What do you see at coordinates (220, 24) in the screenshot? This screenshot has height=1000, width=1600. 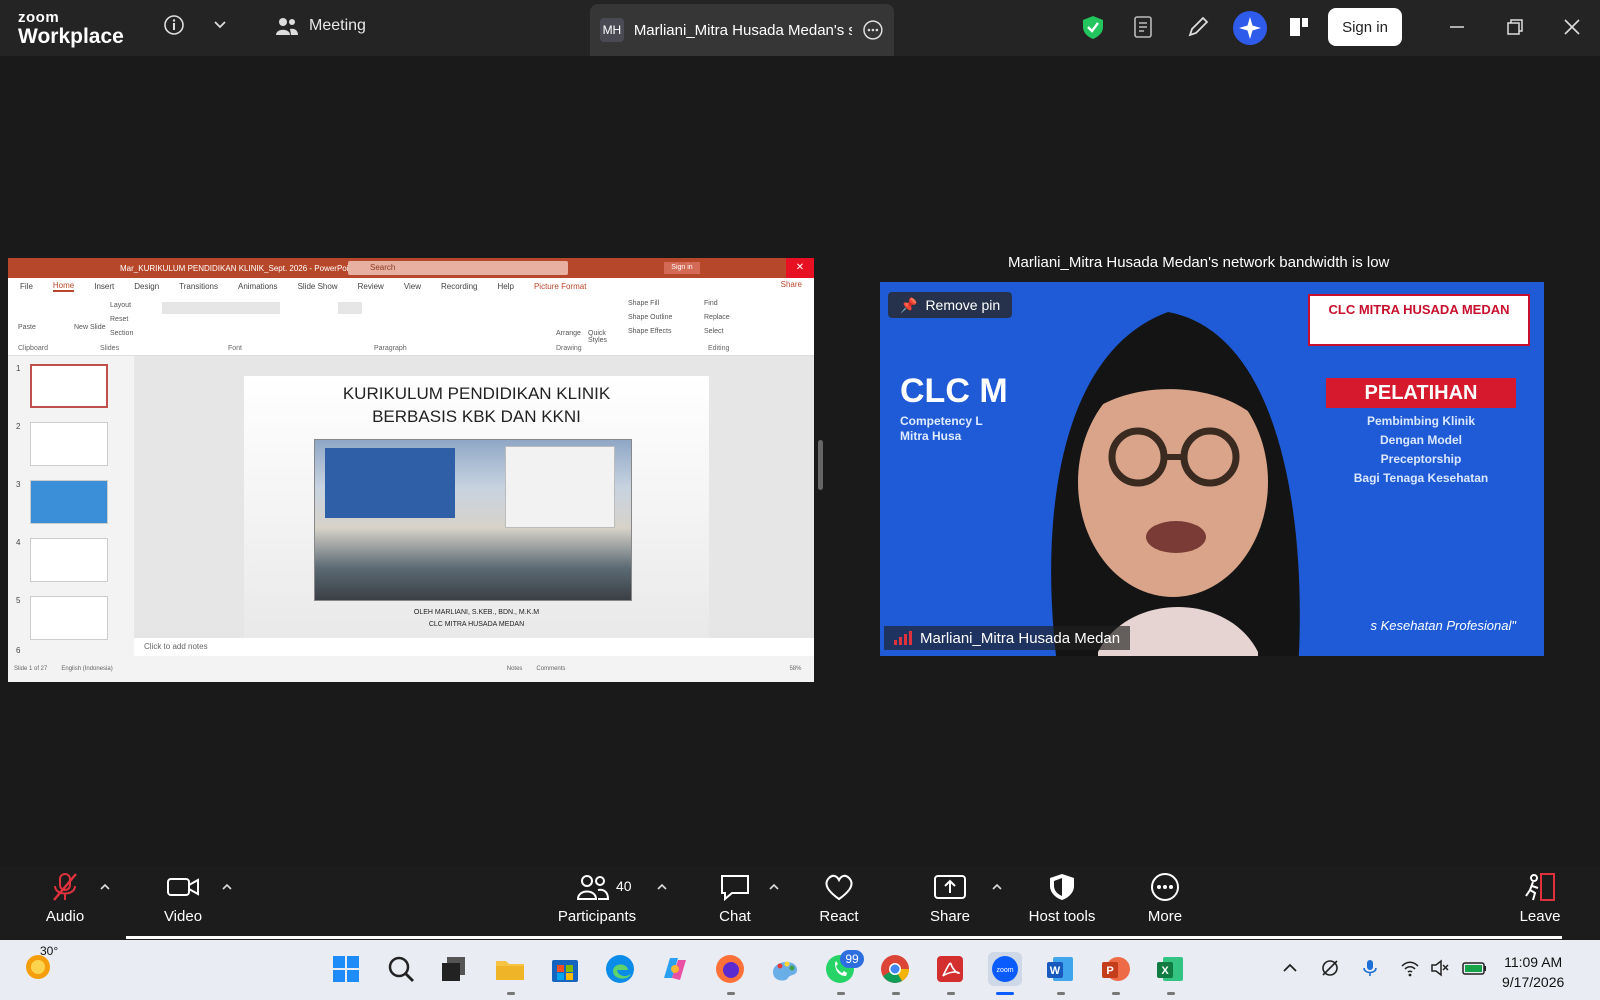 I see `chevron-down-icon` at bounding box center [220, 24].